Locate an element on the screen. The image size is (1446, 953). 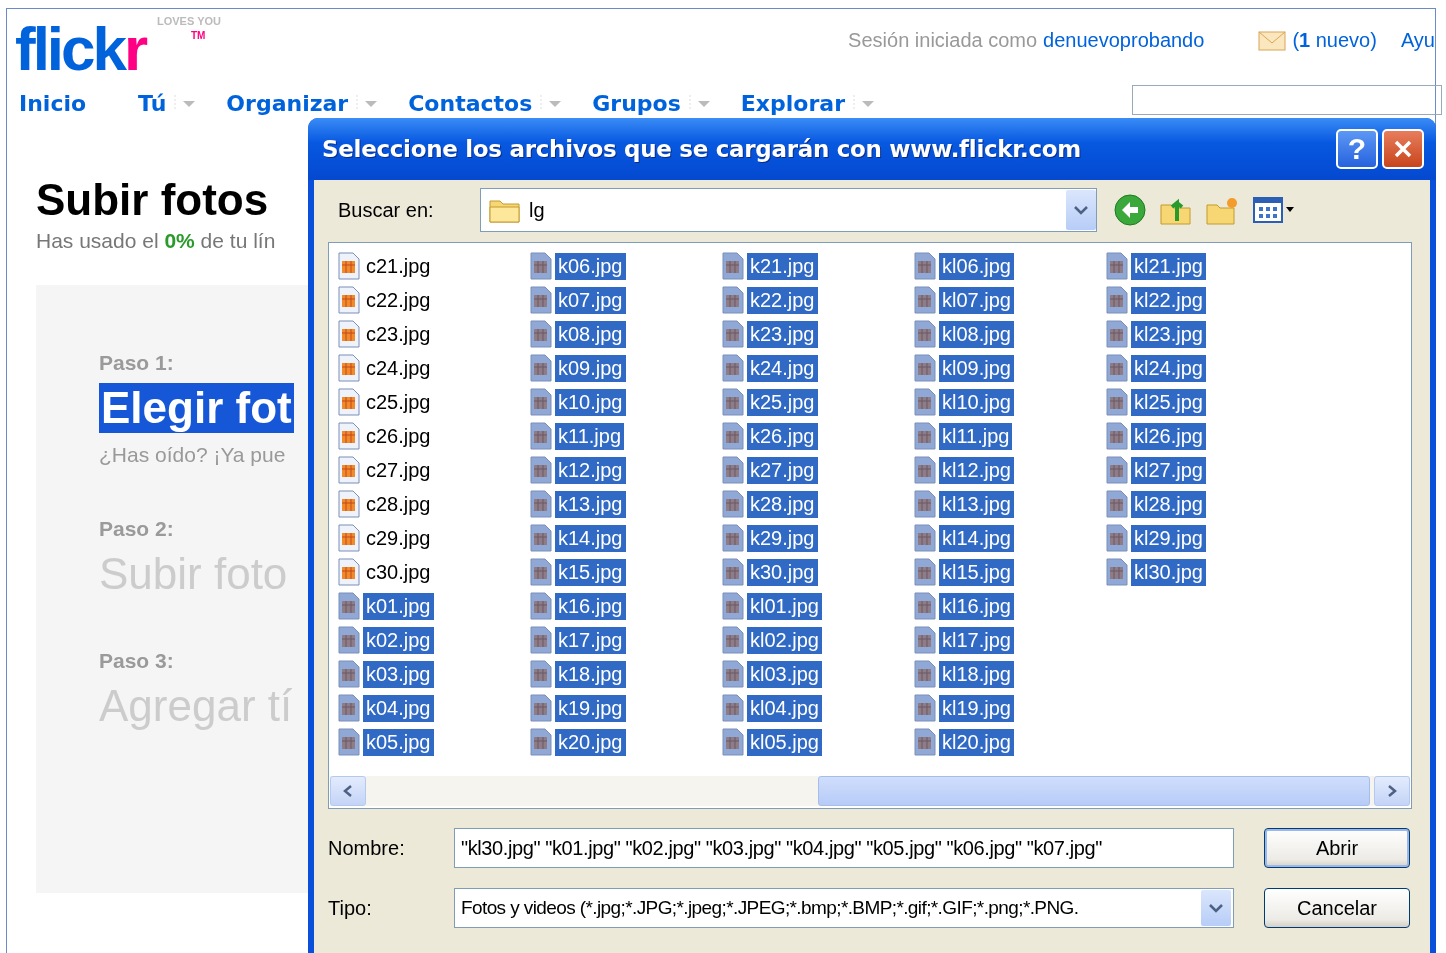
cancel-button: Cancelar is located at coordinates (1337, 908).